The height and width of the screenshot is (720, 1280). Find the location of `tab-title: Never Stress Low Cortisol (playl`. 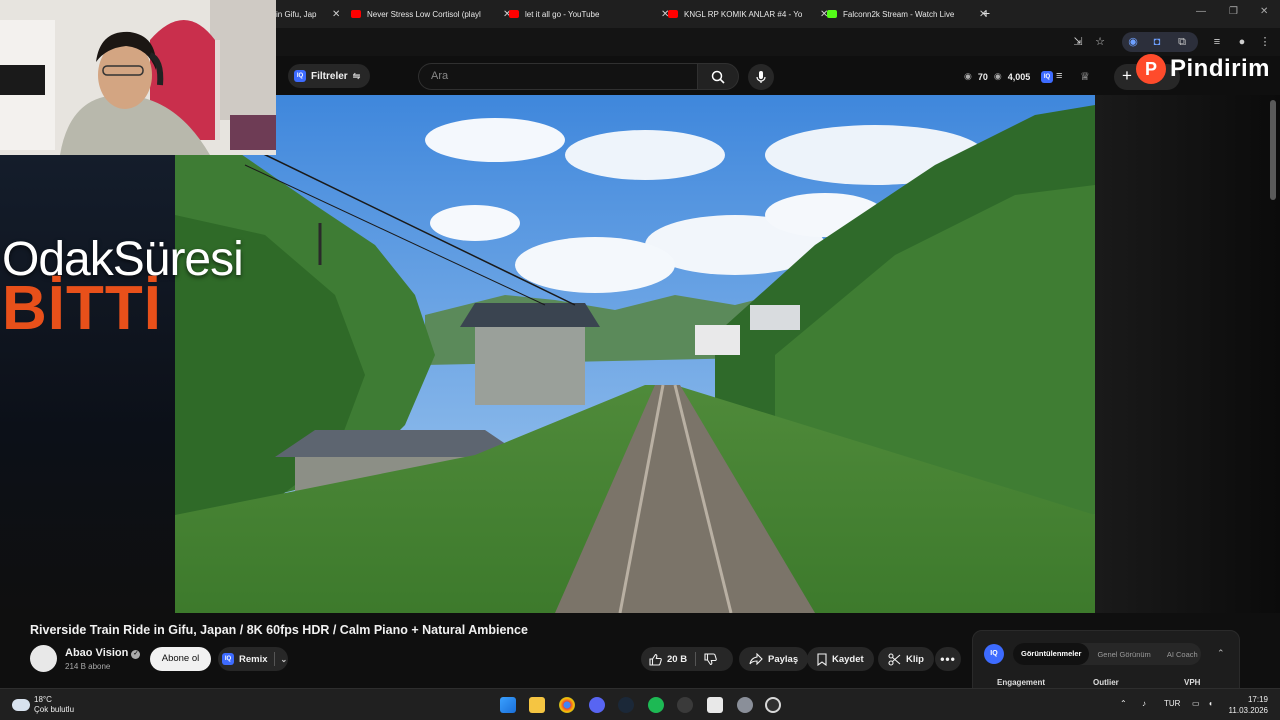

tab-title: Never Stress Low Cortisol (playl is located at coordinates (424, 14).